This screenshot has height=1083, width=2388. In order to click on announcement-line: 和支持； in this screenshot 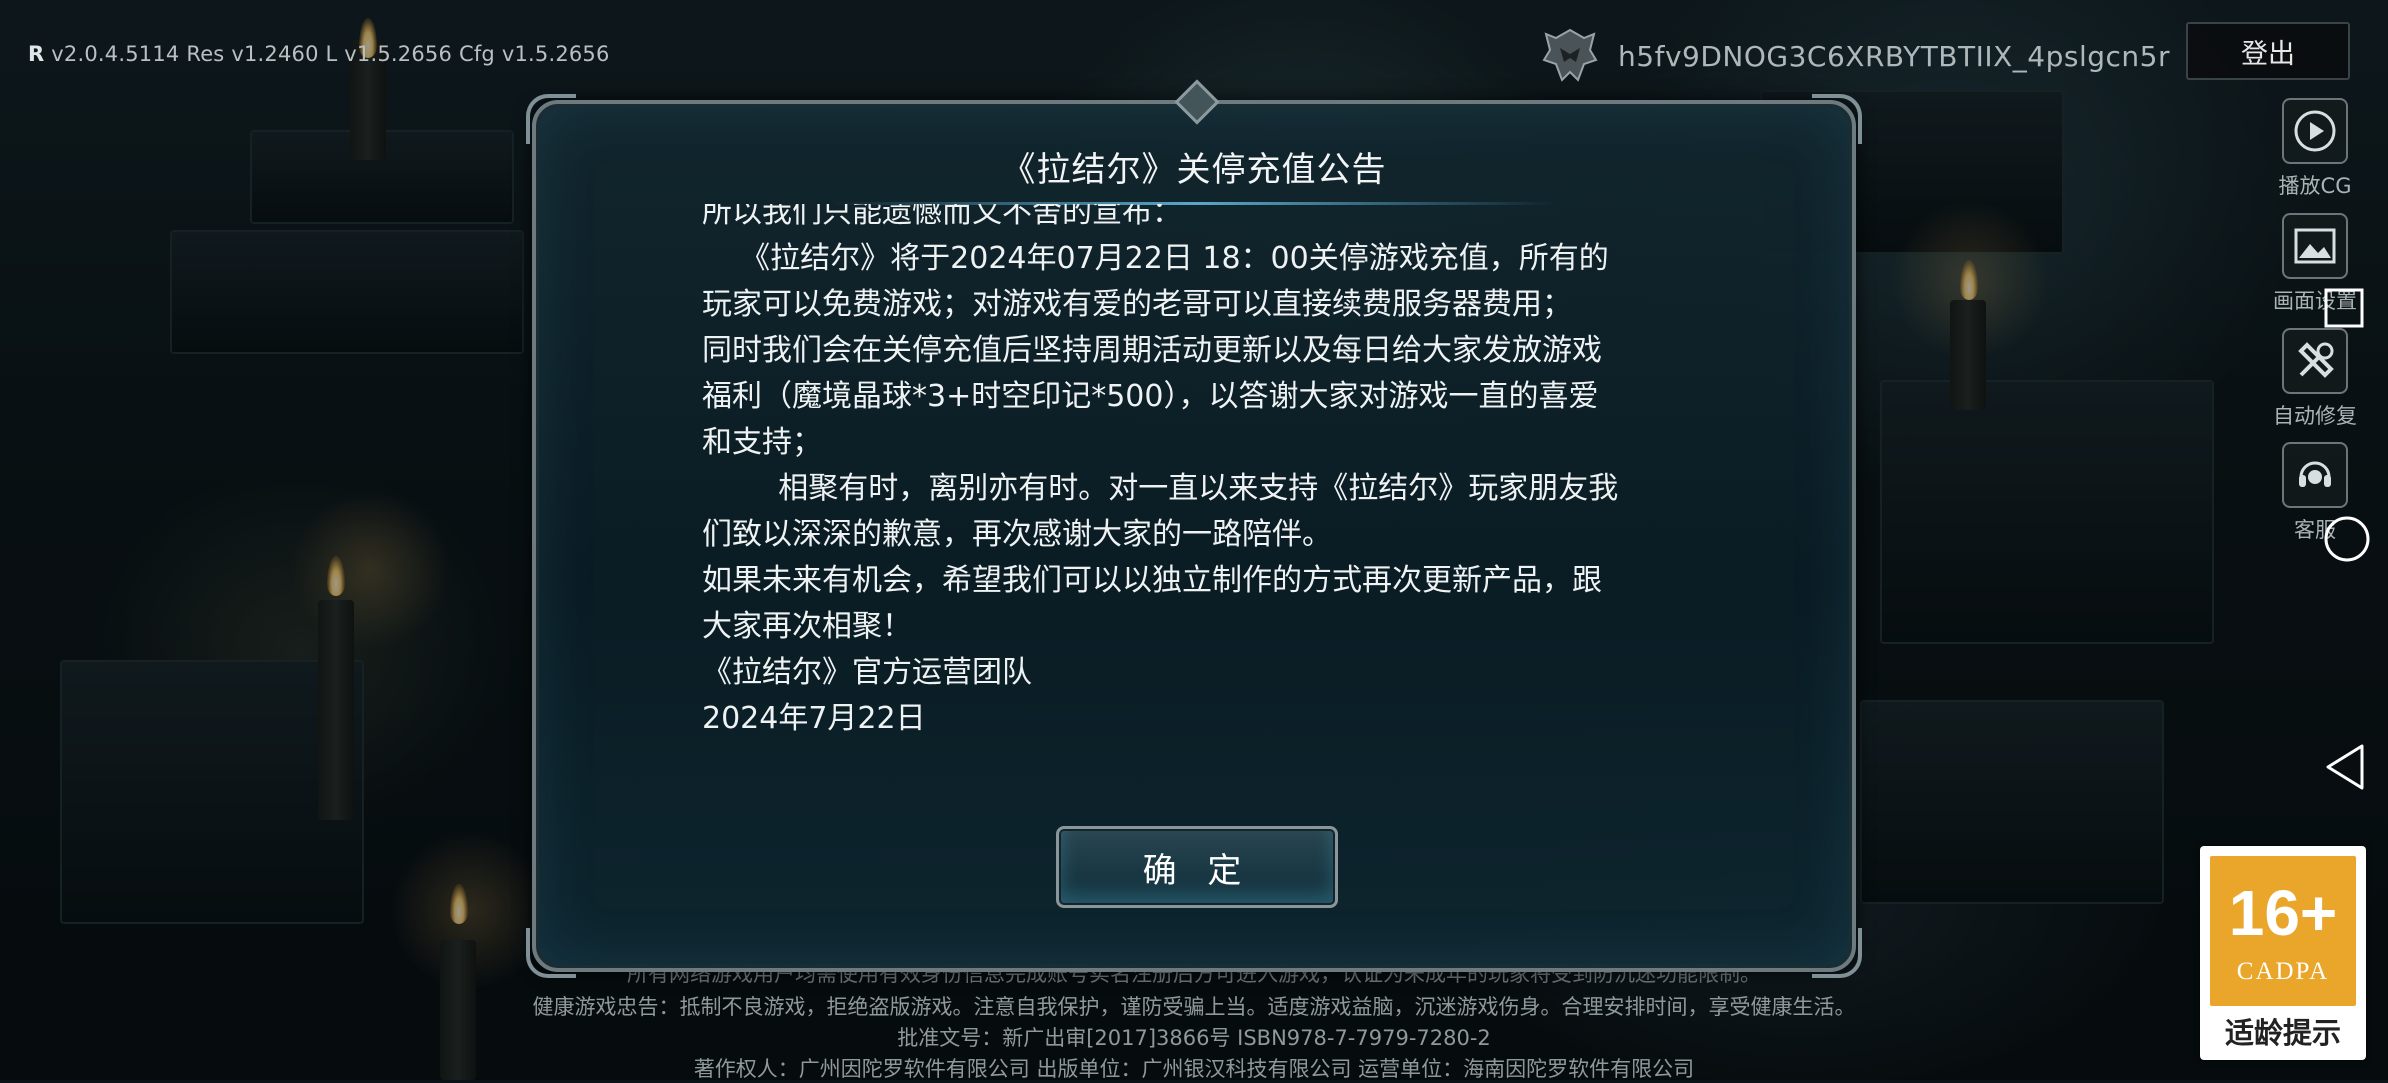, I will do `click(762, 442)`.